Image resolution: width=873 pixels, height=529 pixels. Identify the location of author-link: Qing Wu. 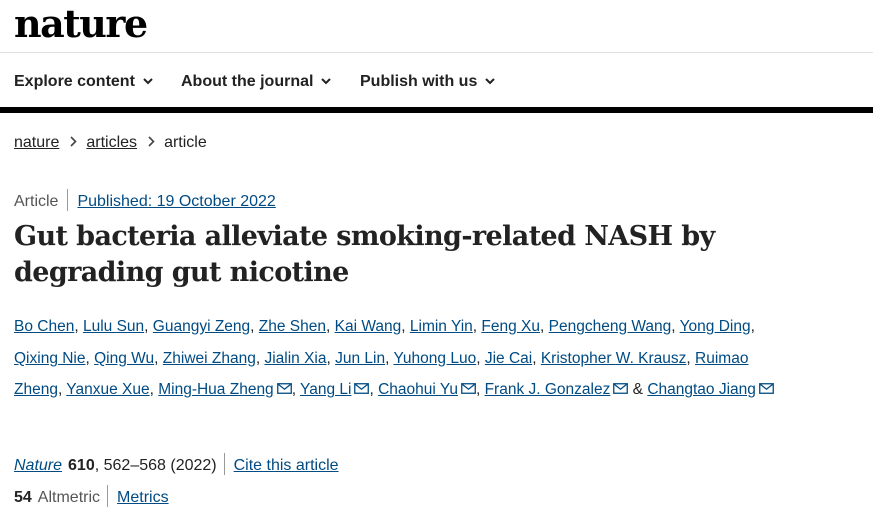
(124, 358).